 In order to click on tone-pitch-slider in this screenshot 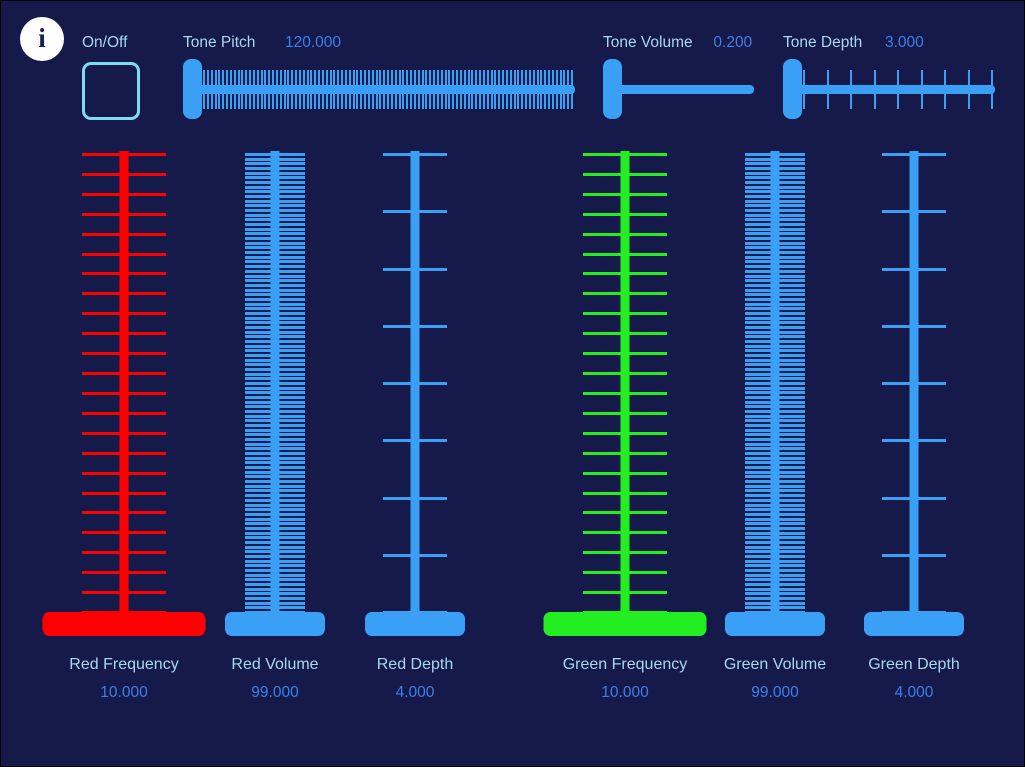, I will do `click(379, 89)`.